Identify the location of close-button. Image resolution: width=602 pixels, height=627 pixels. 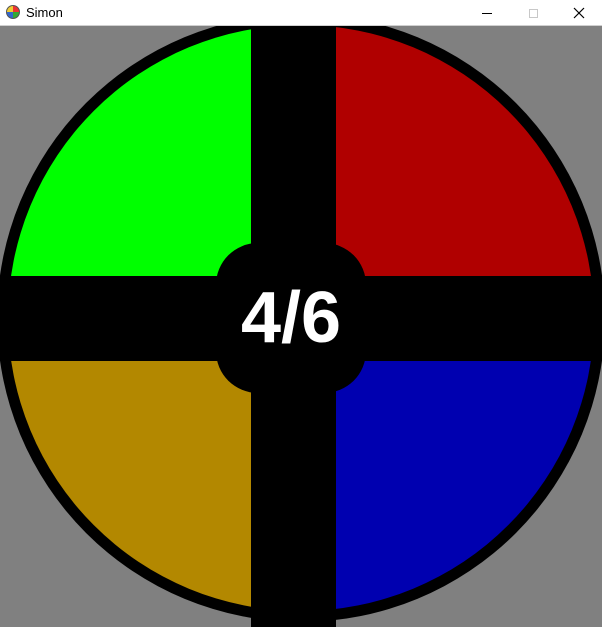
(579, 13).